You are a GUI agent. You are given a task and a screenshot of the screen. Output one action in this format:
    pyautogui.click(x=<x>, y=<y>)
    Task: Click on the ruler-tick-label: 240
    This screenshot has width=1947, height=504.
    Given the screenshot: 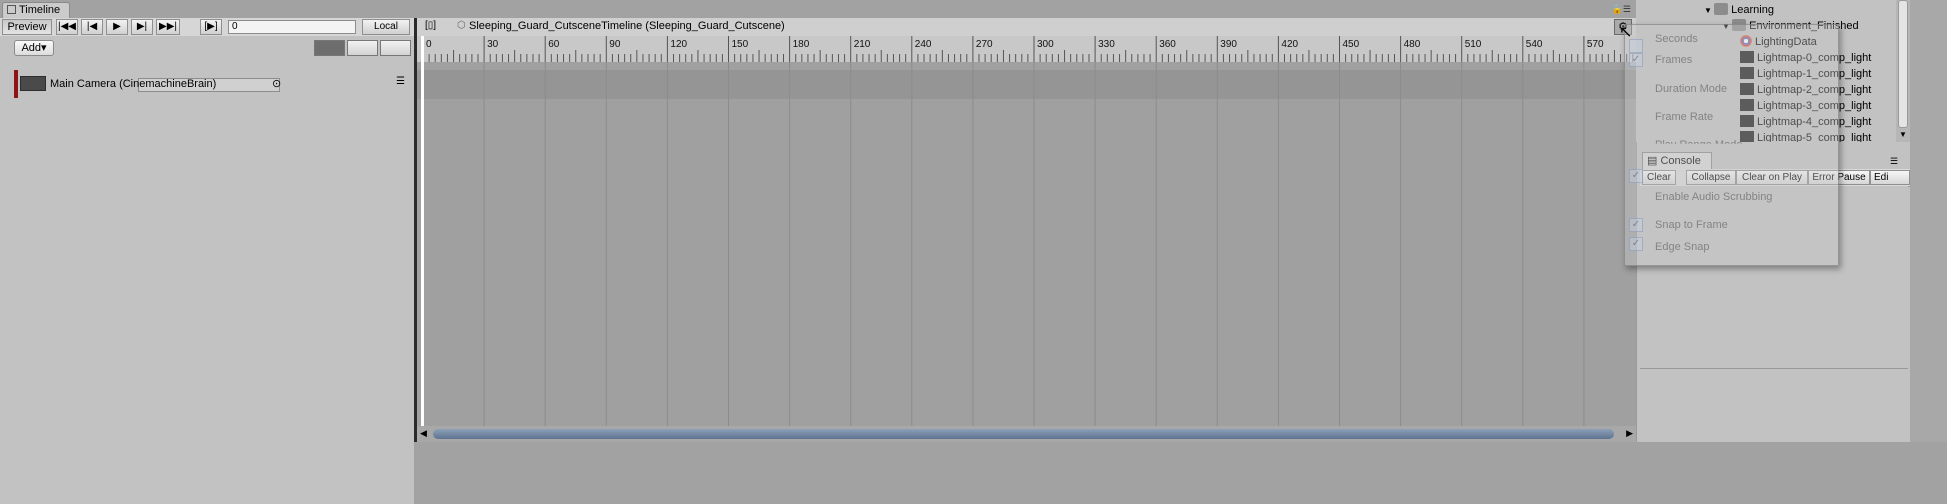 What is the action you would take?
    pyautogui.click(x=923, y=44)
    